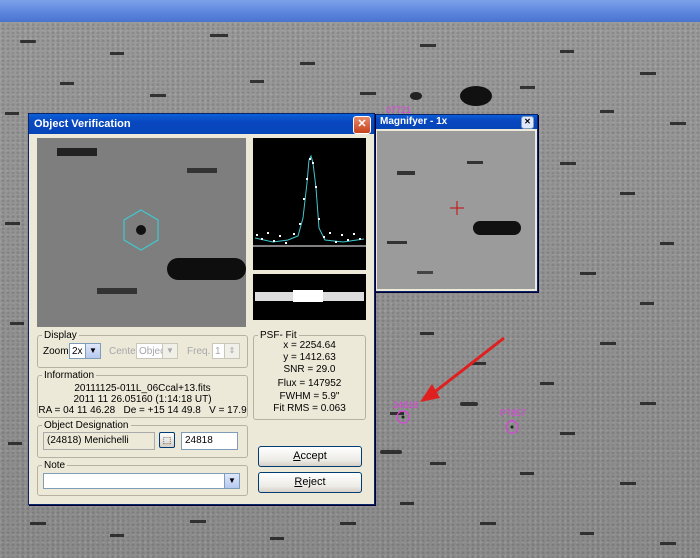  I want to click on psf-rms: Fit RMS = 0.063, so click(309, 408).